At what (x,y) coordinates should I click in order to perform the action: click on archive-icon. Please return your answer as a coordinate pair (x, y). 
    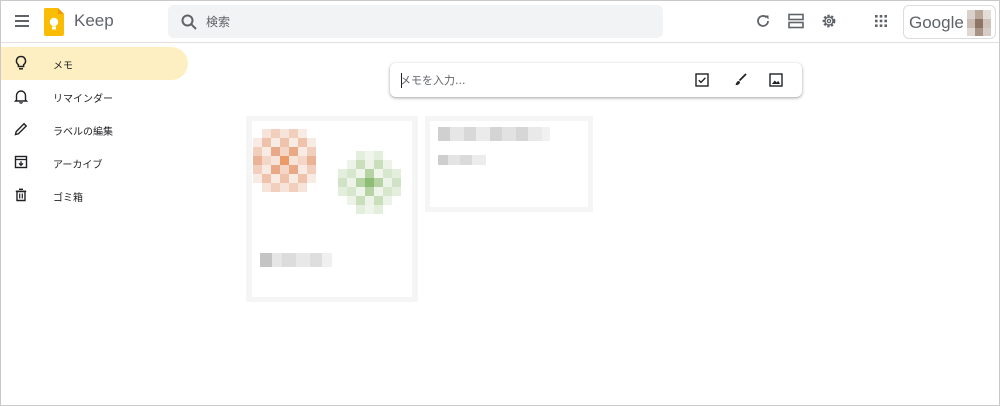
    Looking at the image, I should click on (21, 162).